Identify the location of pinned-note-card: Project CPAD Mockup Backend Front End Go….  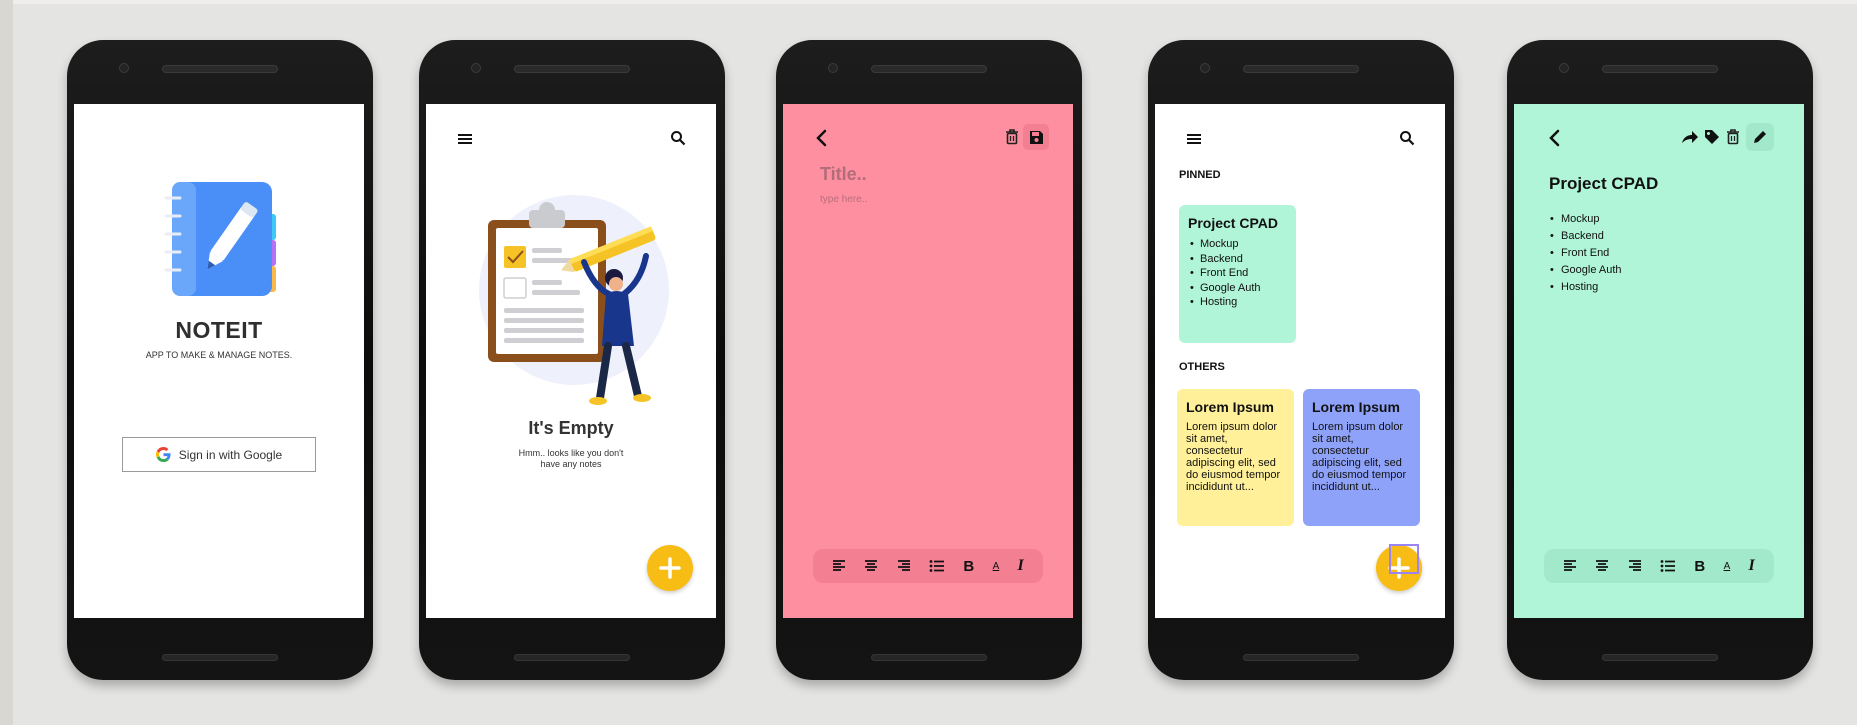
(1237, 274).